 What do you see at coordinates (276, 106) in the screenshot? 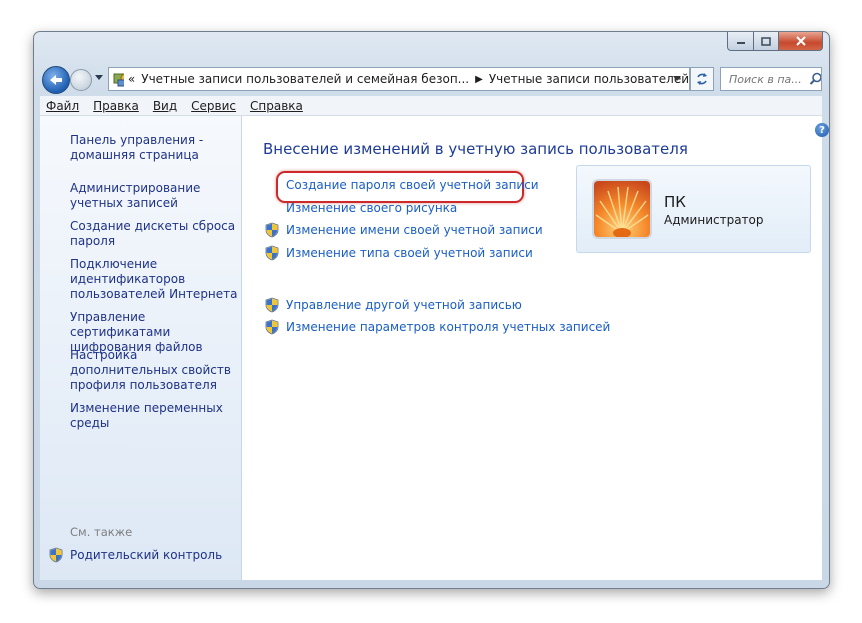
I see `menu-help: Справка` at bounding box center [276, 106].